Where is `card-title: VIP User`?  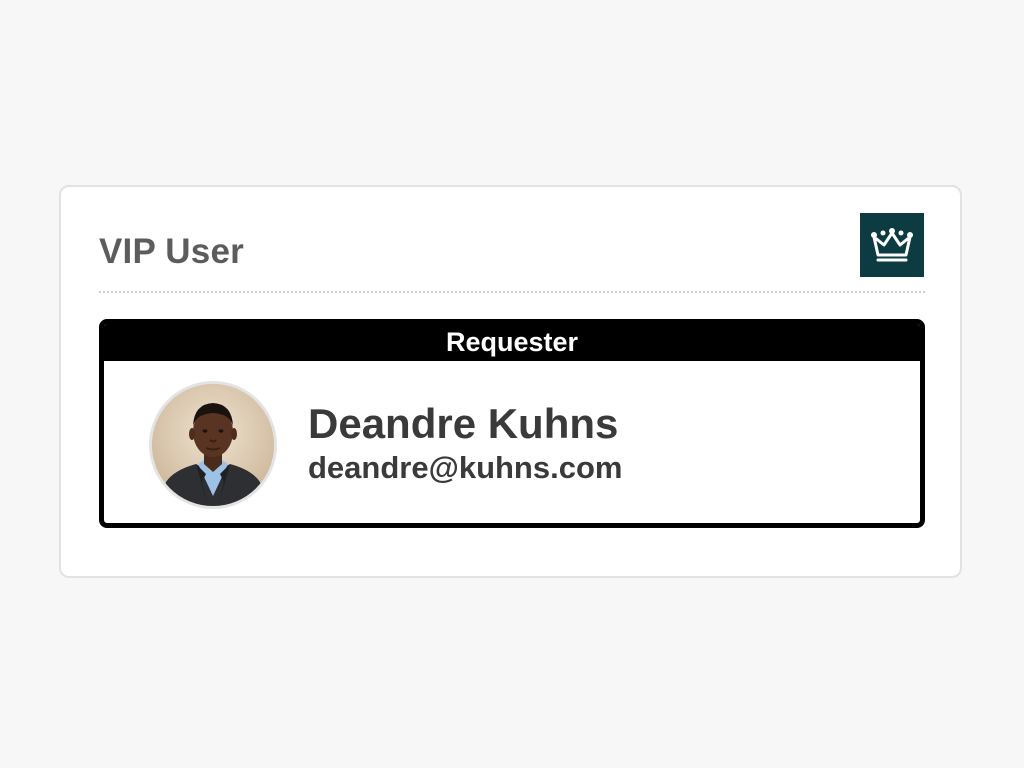
card-title: VIP User is located at coordinates (171, 251).